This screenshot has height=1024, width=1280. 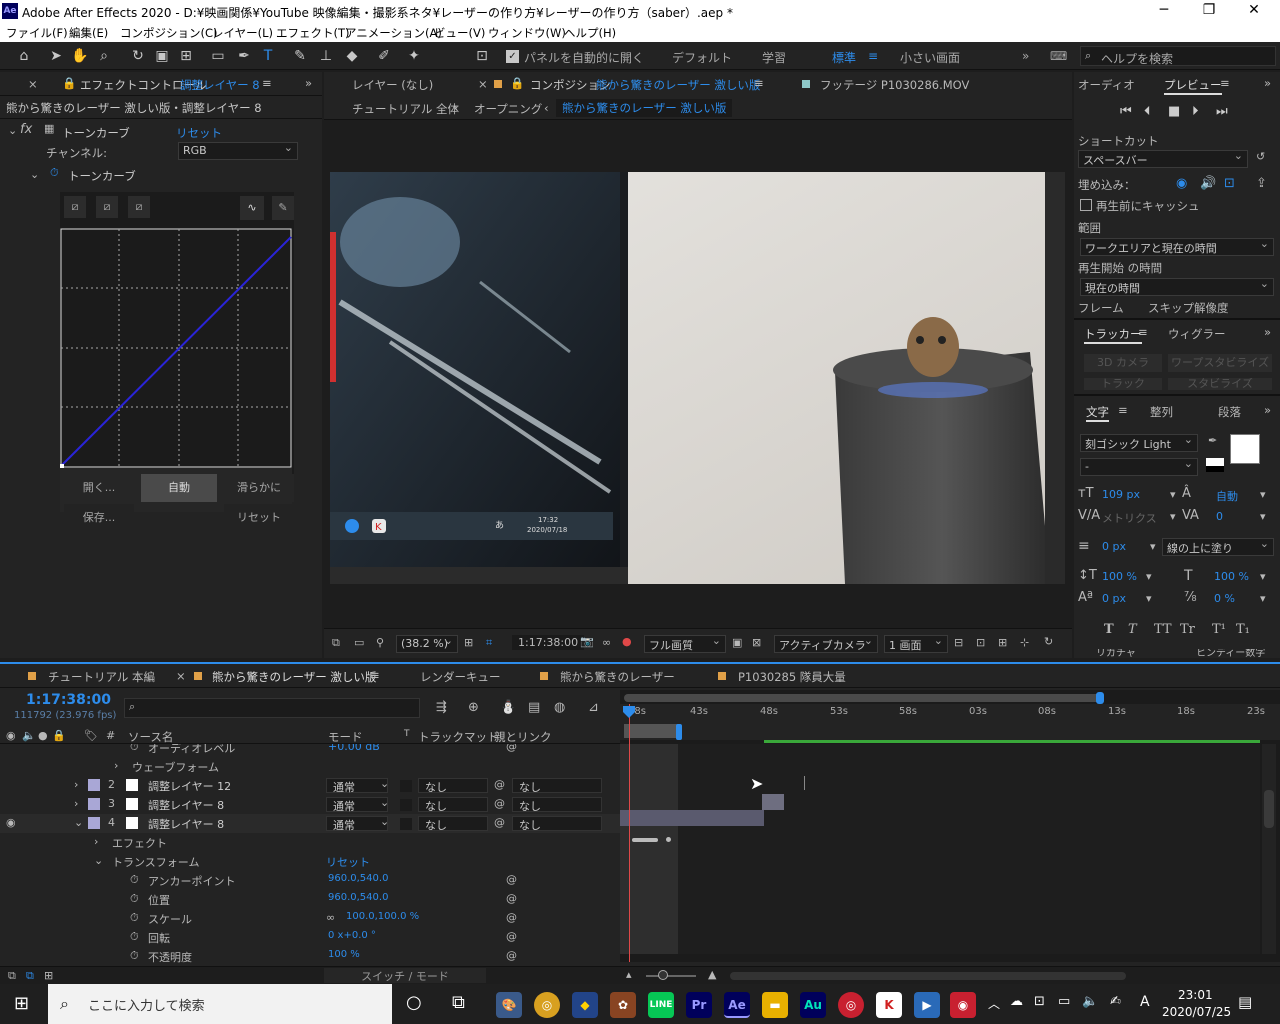 I want to click on flowchart-icon: ⊞, so click(x=1002, y=642).